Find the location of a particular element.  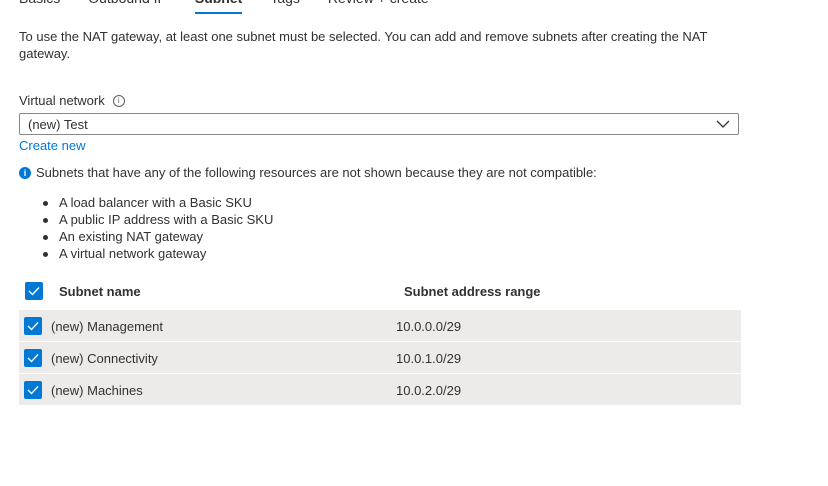

virtual-network-label: Virtual network is located at coordinates (62, 100).